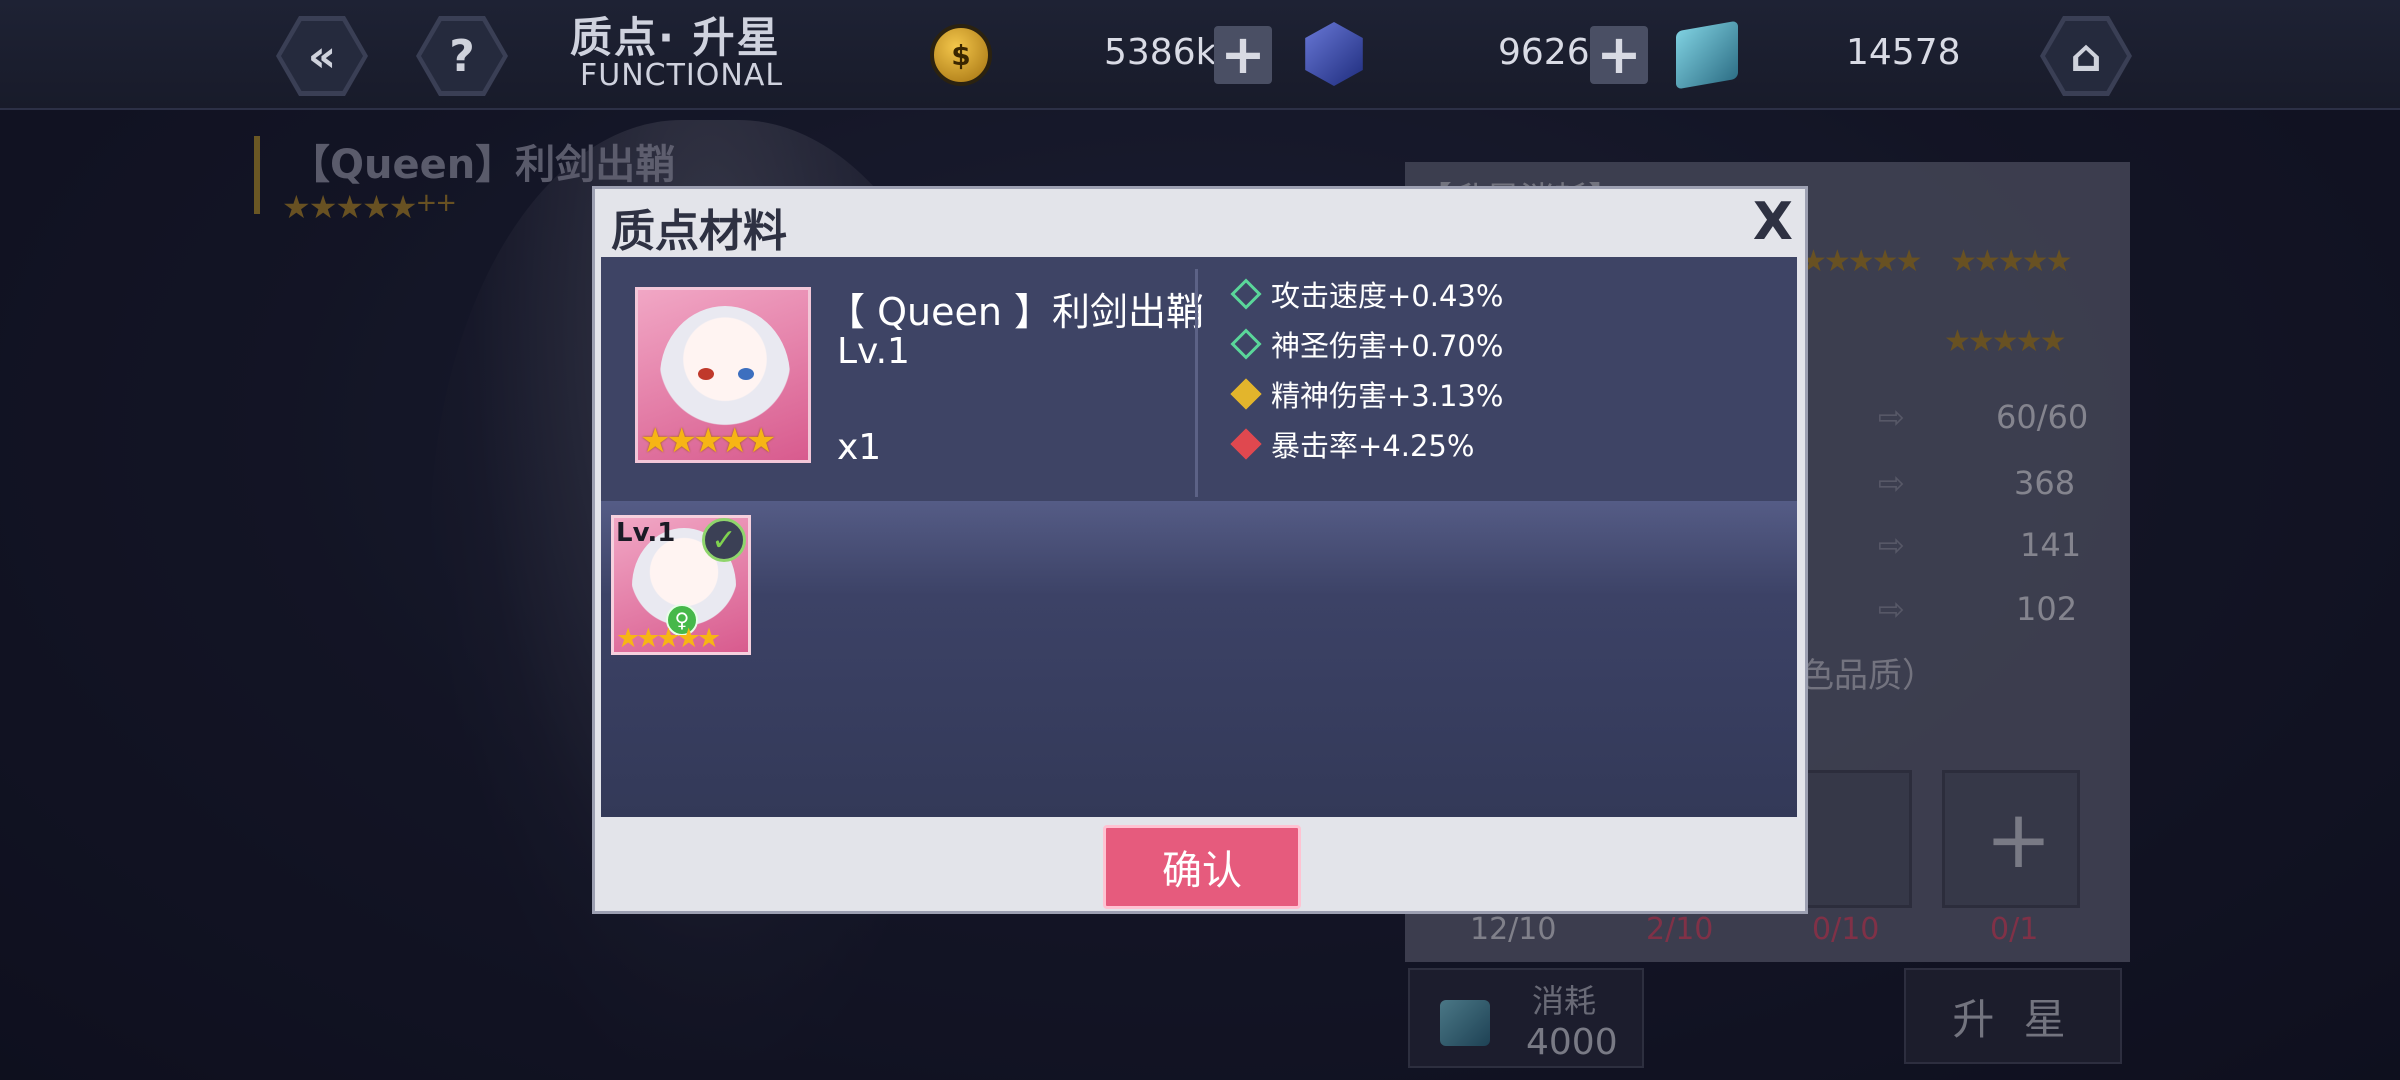 Image resolution: width=2400 pixels, height=1080 pixels. I want to click on question-icon: ?, so click(462, 56).